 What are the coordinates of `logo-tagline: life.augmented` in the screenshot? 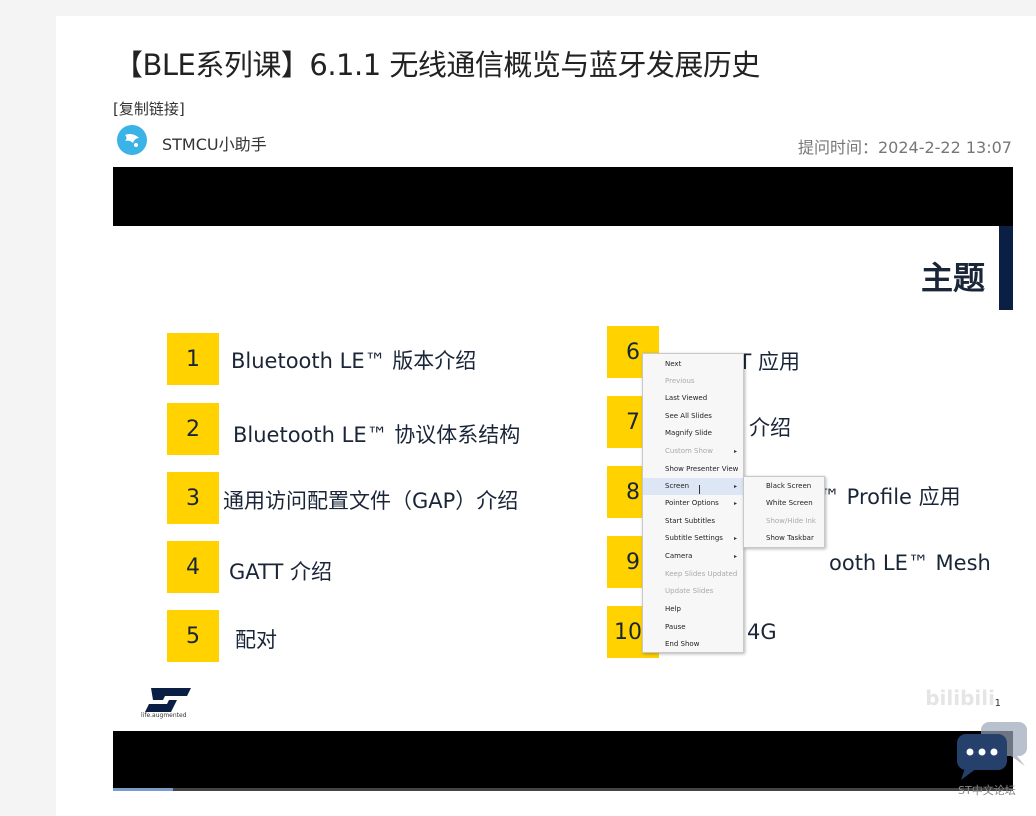 It's located at (164, 715).